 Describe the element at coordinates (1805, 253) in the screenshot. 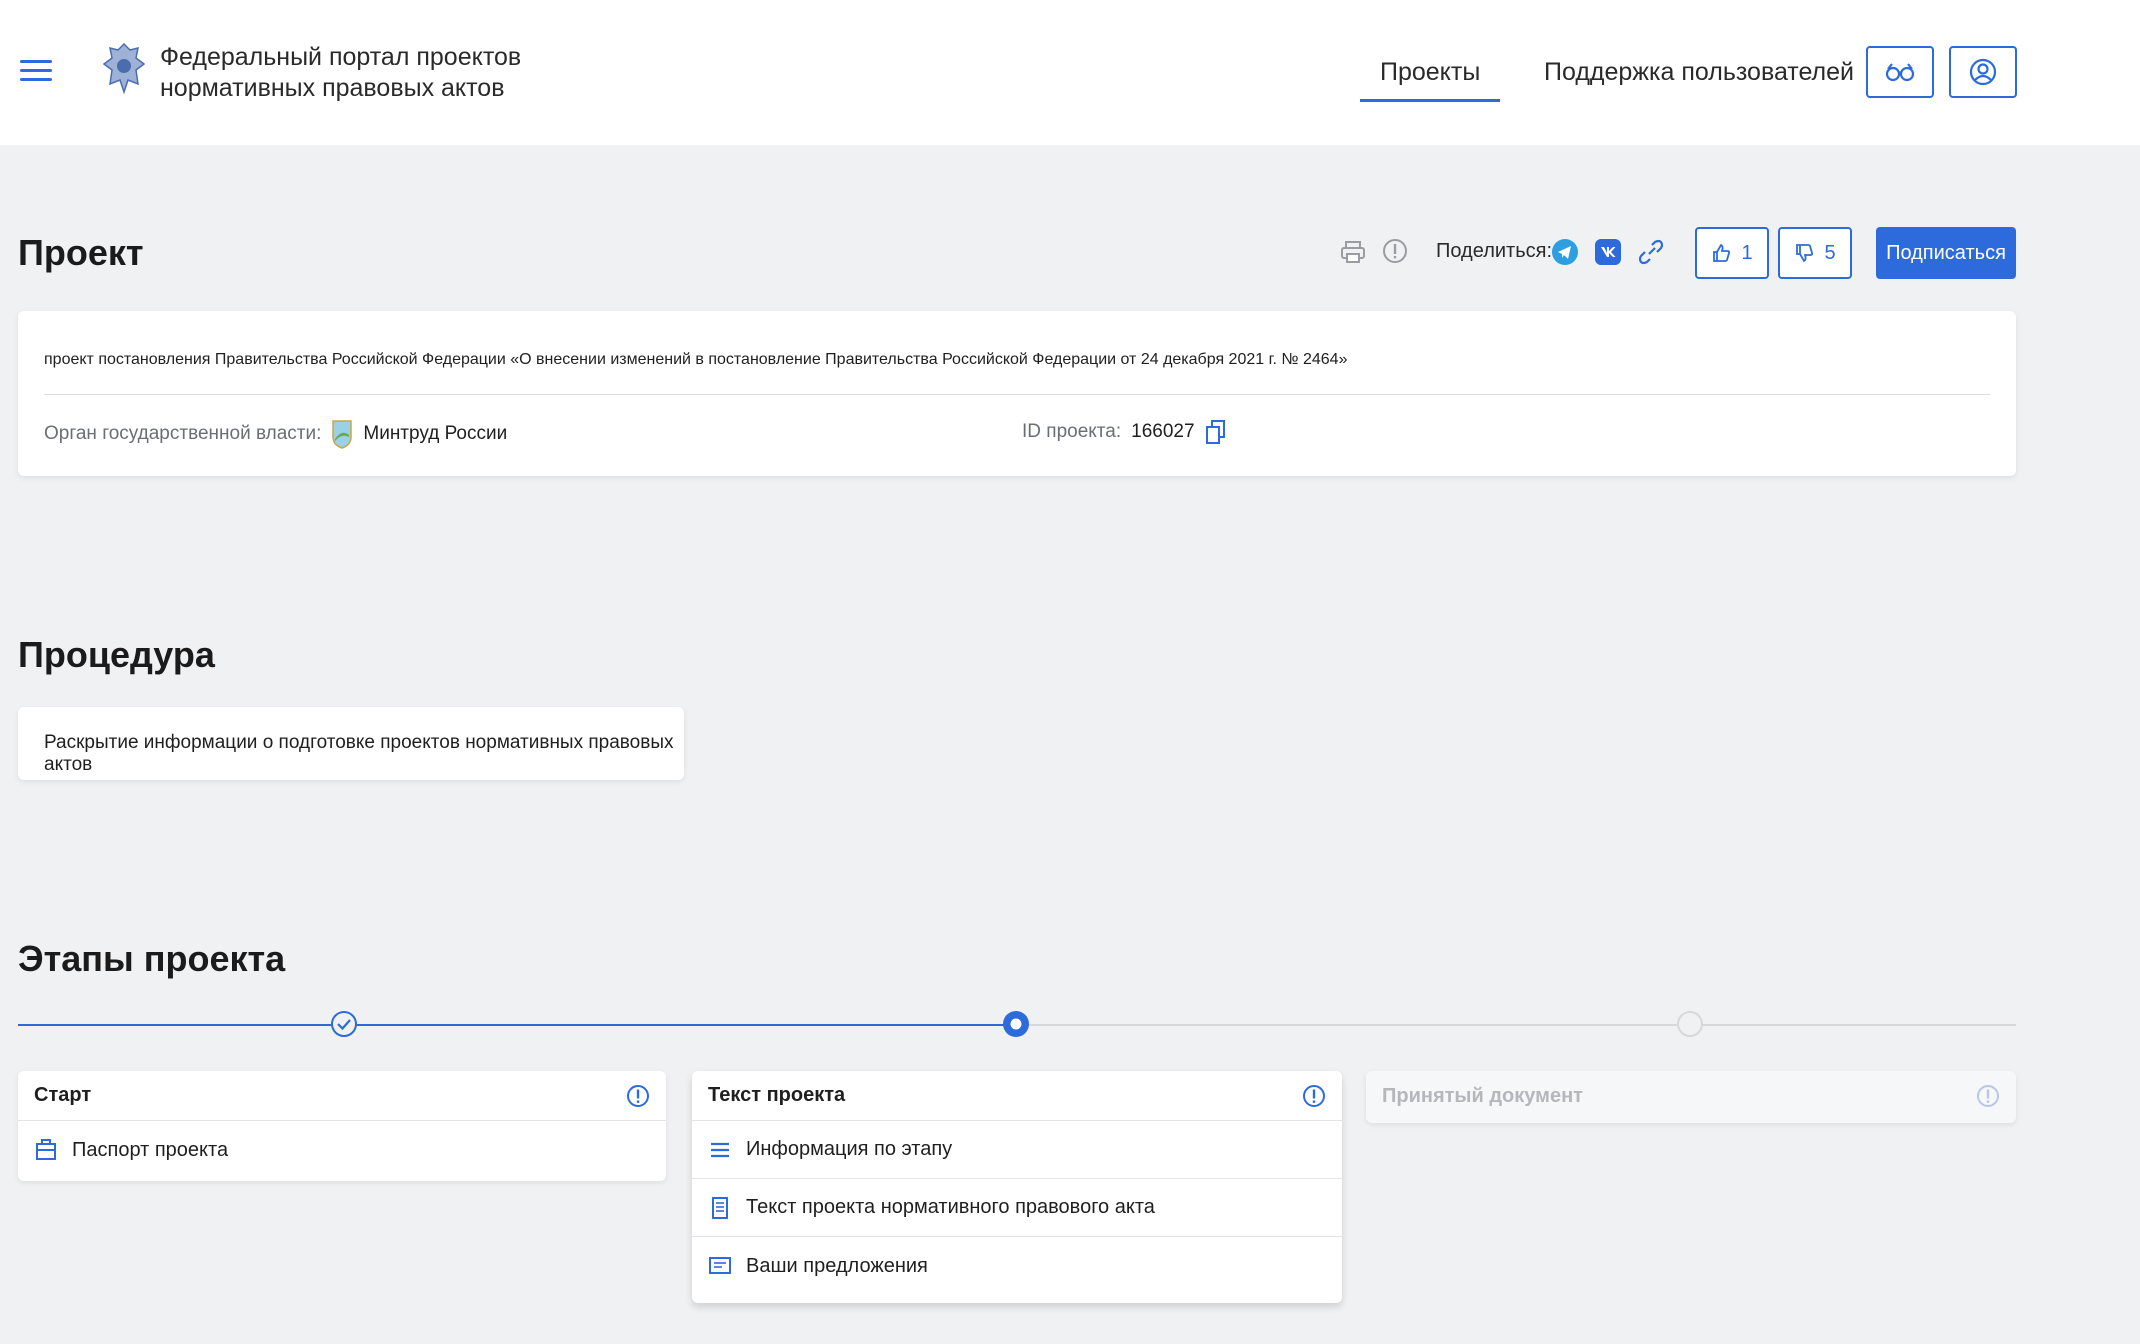

I see `thumbs-down-icon` at that location.